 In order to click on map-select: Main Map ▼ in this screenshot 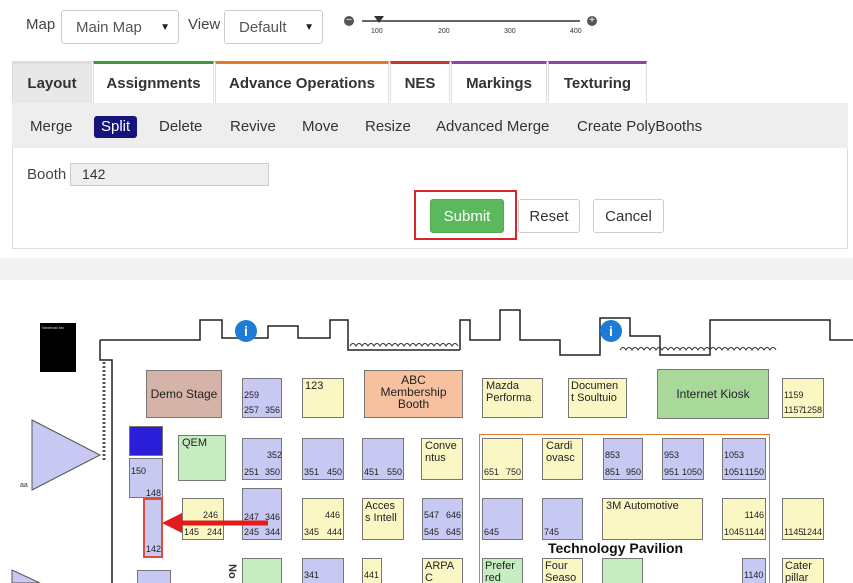, I will do `click(120, 27)`.